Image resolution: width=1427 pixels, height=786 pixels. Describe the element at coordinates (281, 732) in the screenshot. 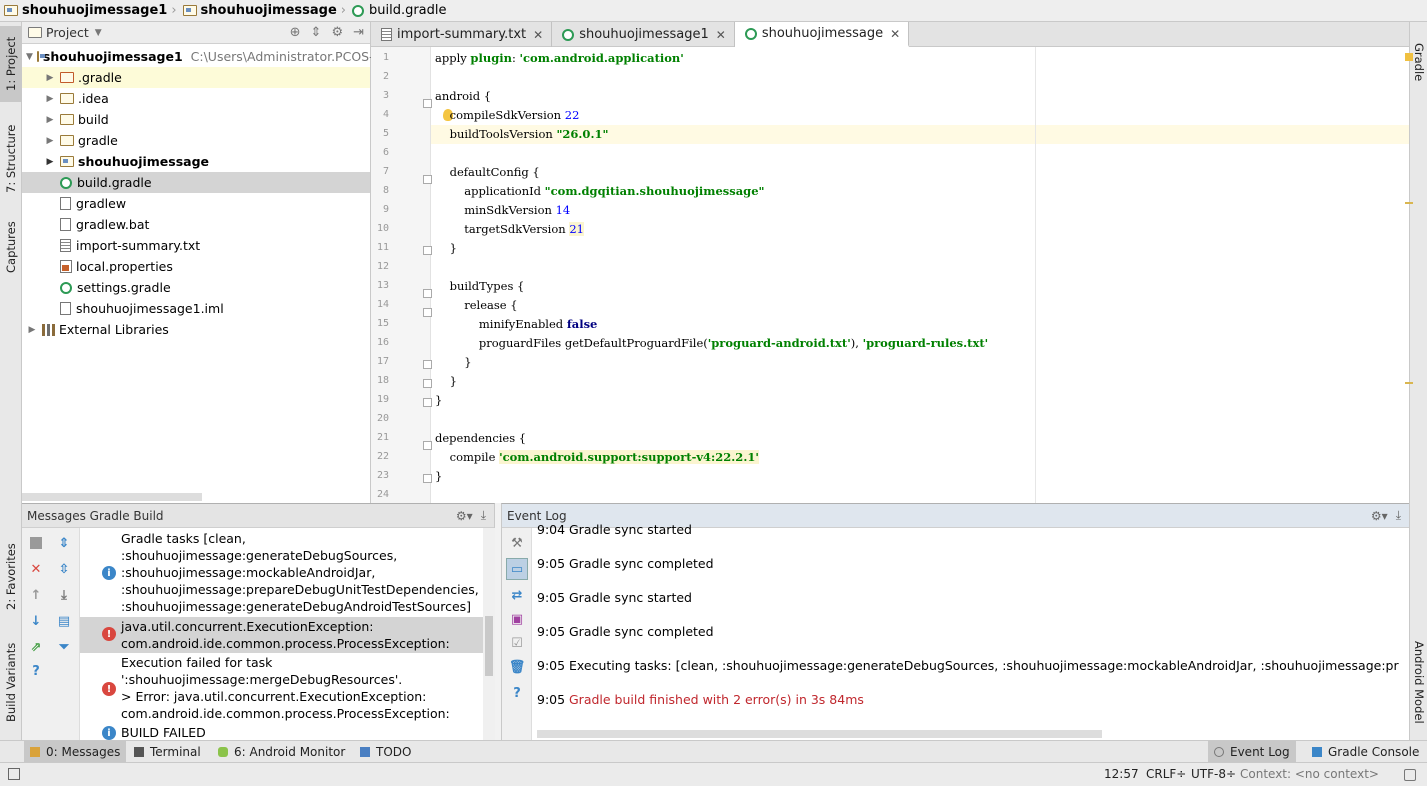

I see `list-item: i BUILD FAILED` at that location.